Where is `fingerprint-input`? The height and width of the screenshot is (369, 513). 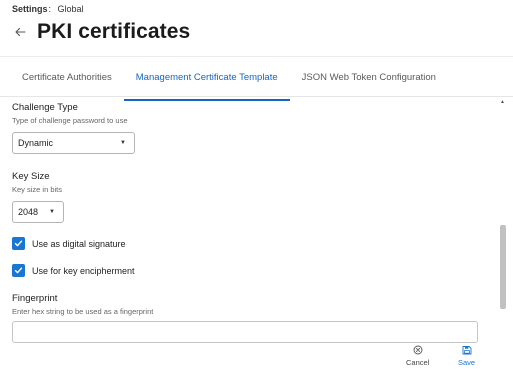 fingerprint-input is located at coordinates (245, 332).